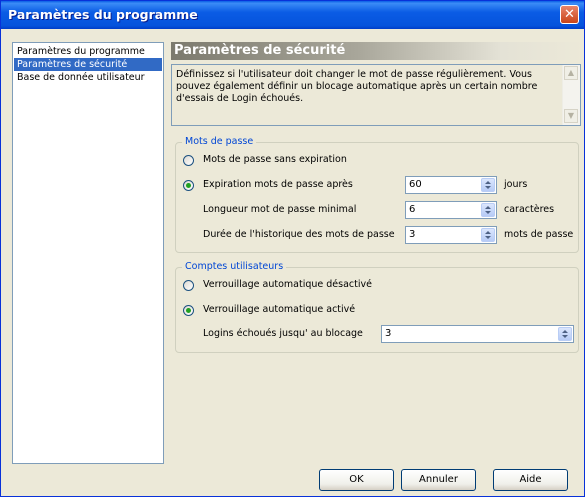 The height and width of the screenshot is (497, 585). I want to click on failed-logins-value: 3, so click(388, 333).